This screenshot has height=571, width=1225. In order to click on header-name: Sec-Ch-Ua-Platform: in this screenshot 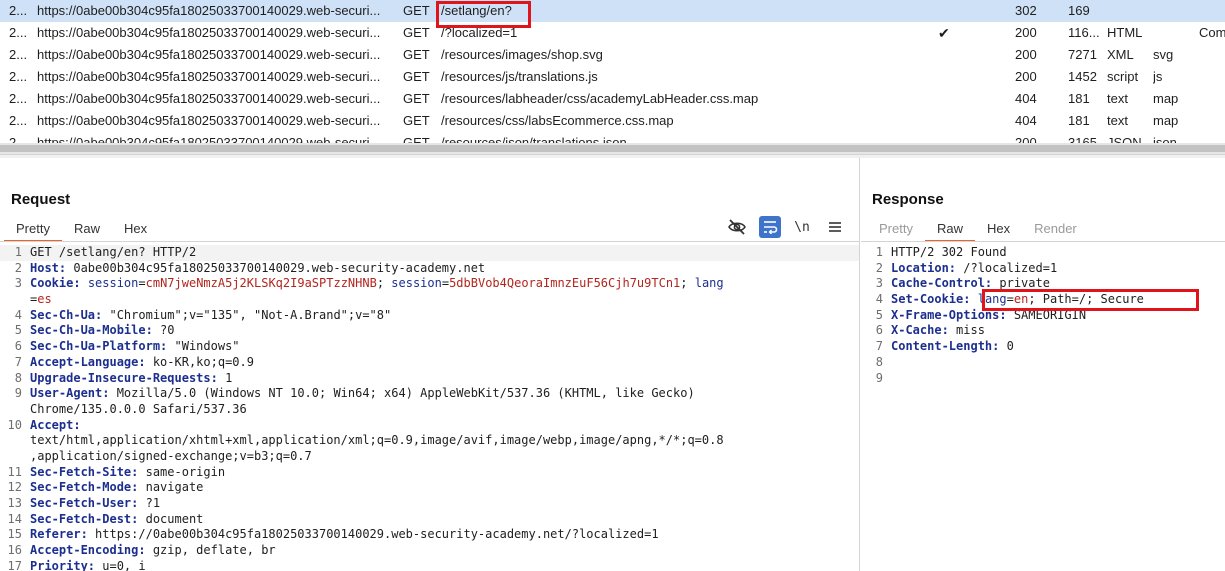, I will do `click(99, 346)`.